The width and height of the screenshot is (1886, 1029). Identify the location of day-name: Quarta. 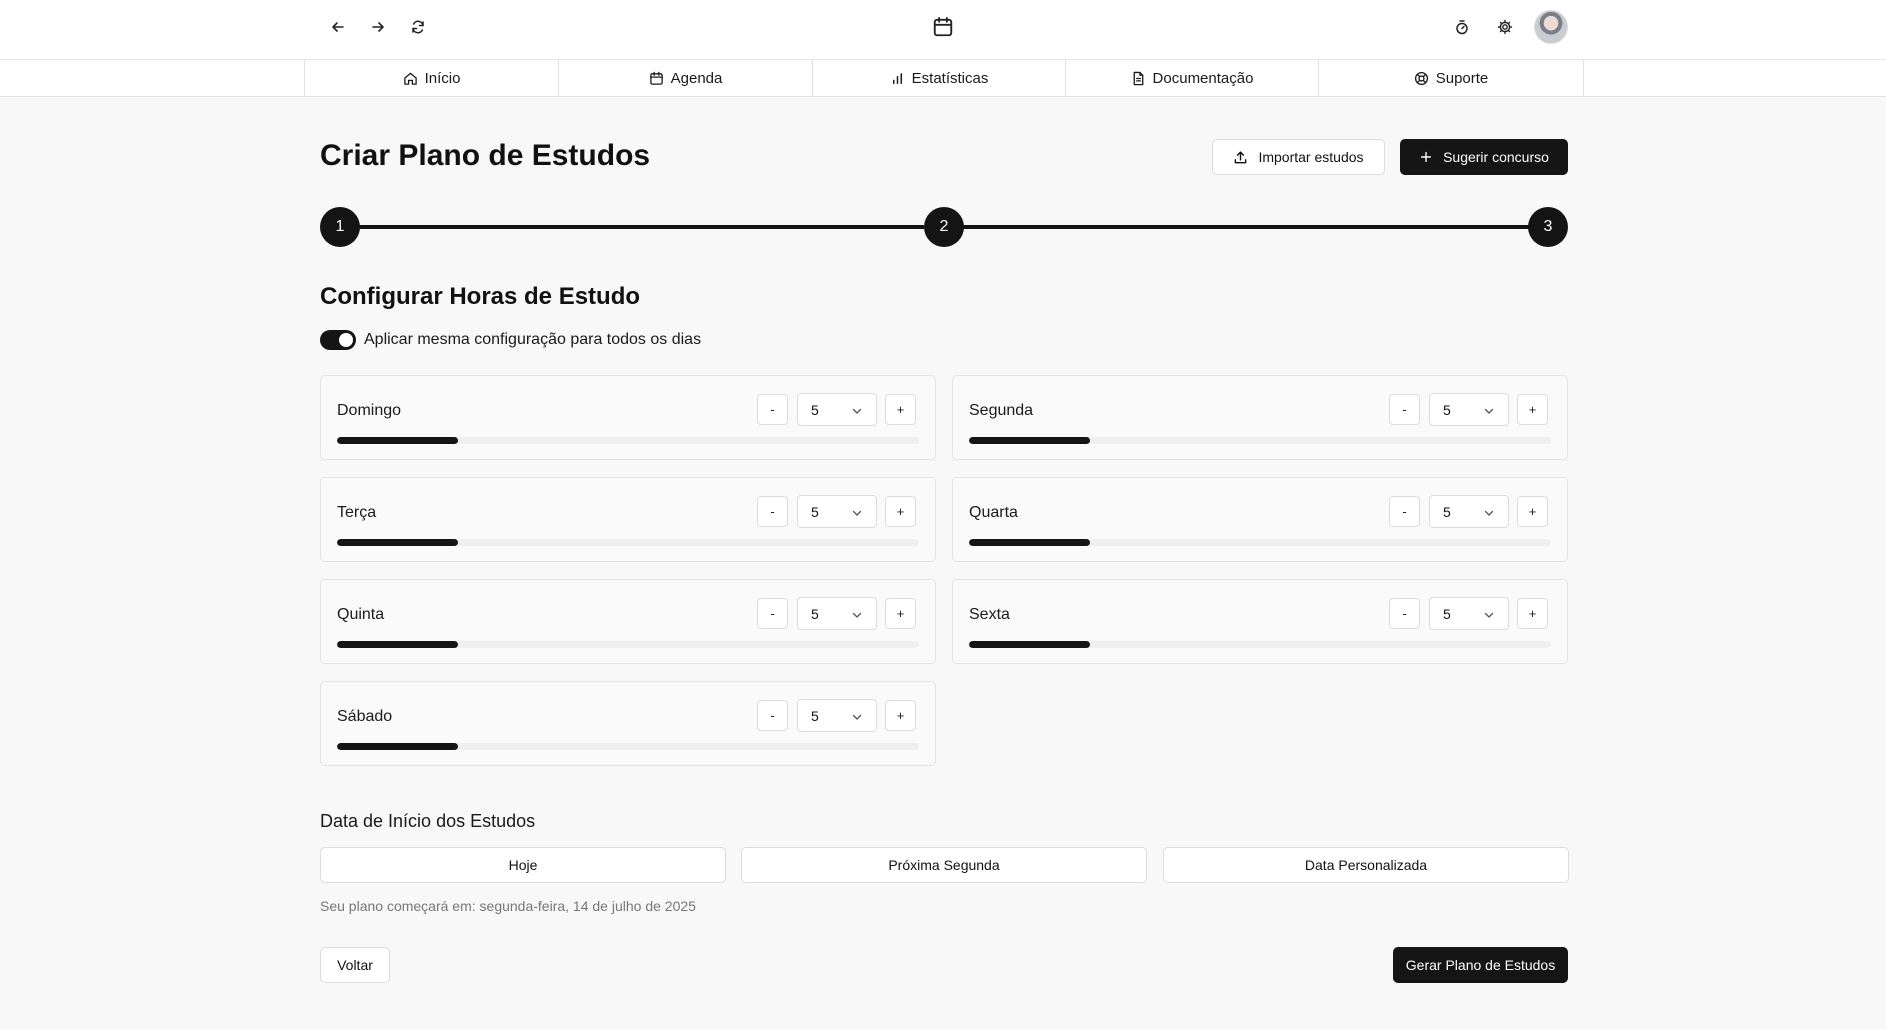
(993, 512).